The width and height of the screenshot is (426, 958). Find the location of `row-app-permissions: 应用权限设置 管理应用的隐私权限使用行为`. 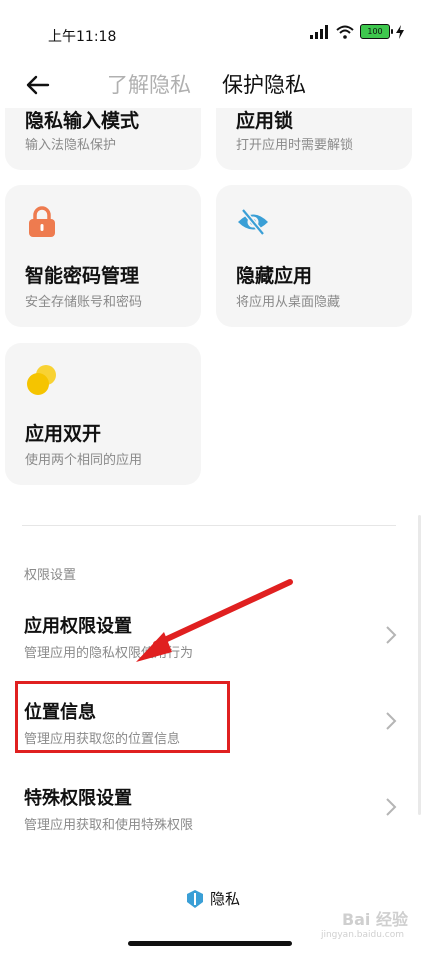

row-app-permissions: 应用权限设置 管理应用的隐私权限使用行为 is located at coordinates (213, 642).